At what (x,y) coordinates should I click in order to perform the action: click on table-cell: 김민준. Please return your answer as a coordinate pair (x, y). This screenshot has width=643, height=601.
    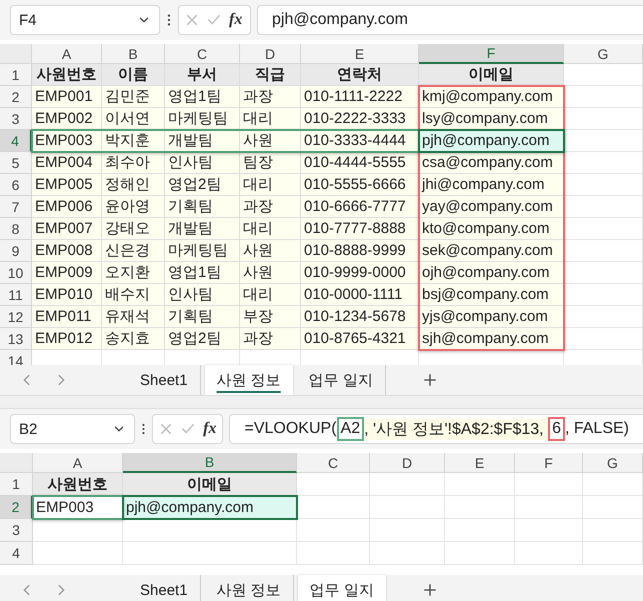
    Looking at the image, I should click on (133, 97).